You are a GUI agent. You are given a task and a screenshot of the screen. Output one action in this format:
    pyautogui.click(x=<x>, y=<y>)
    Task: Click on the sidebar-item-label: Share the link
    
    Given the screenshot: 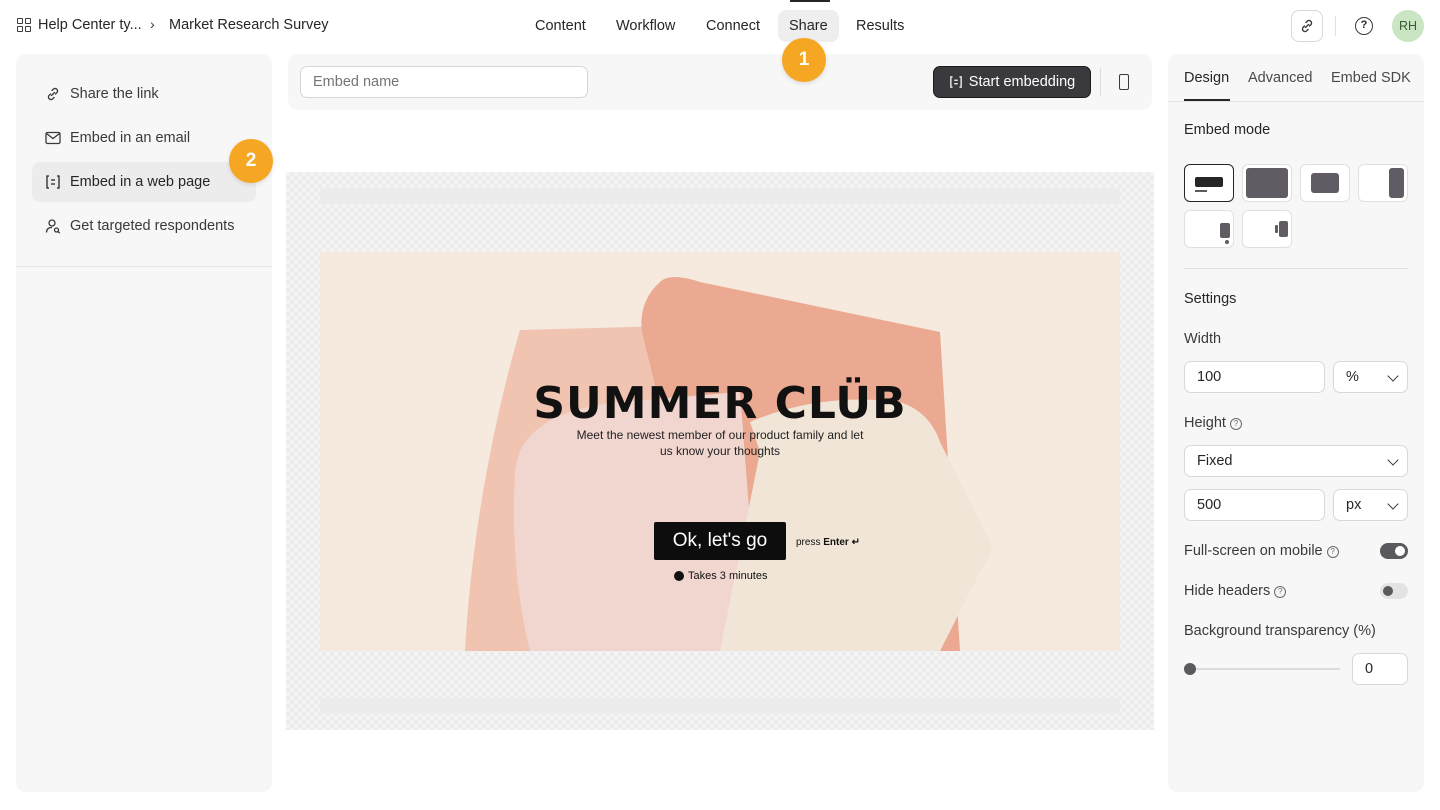 What is the action you would take?
    pyautogui.click(x=114, y=94)
    